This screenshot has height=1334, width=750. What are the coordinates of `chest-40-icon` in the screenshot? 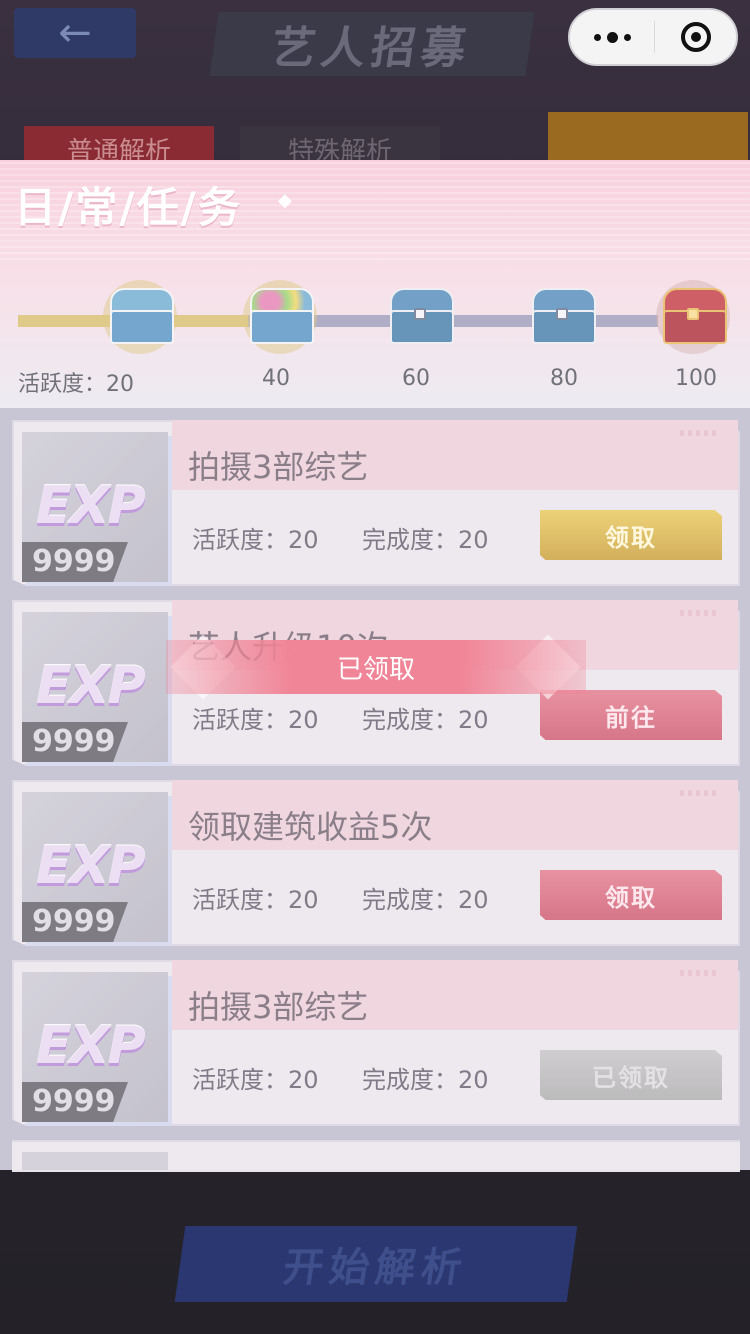 It's located at (280, 314).